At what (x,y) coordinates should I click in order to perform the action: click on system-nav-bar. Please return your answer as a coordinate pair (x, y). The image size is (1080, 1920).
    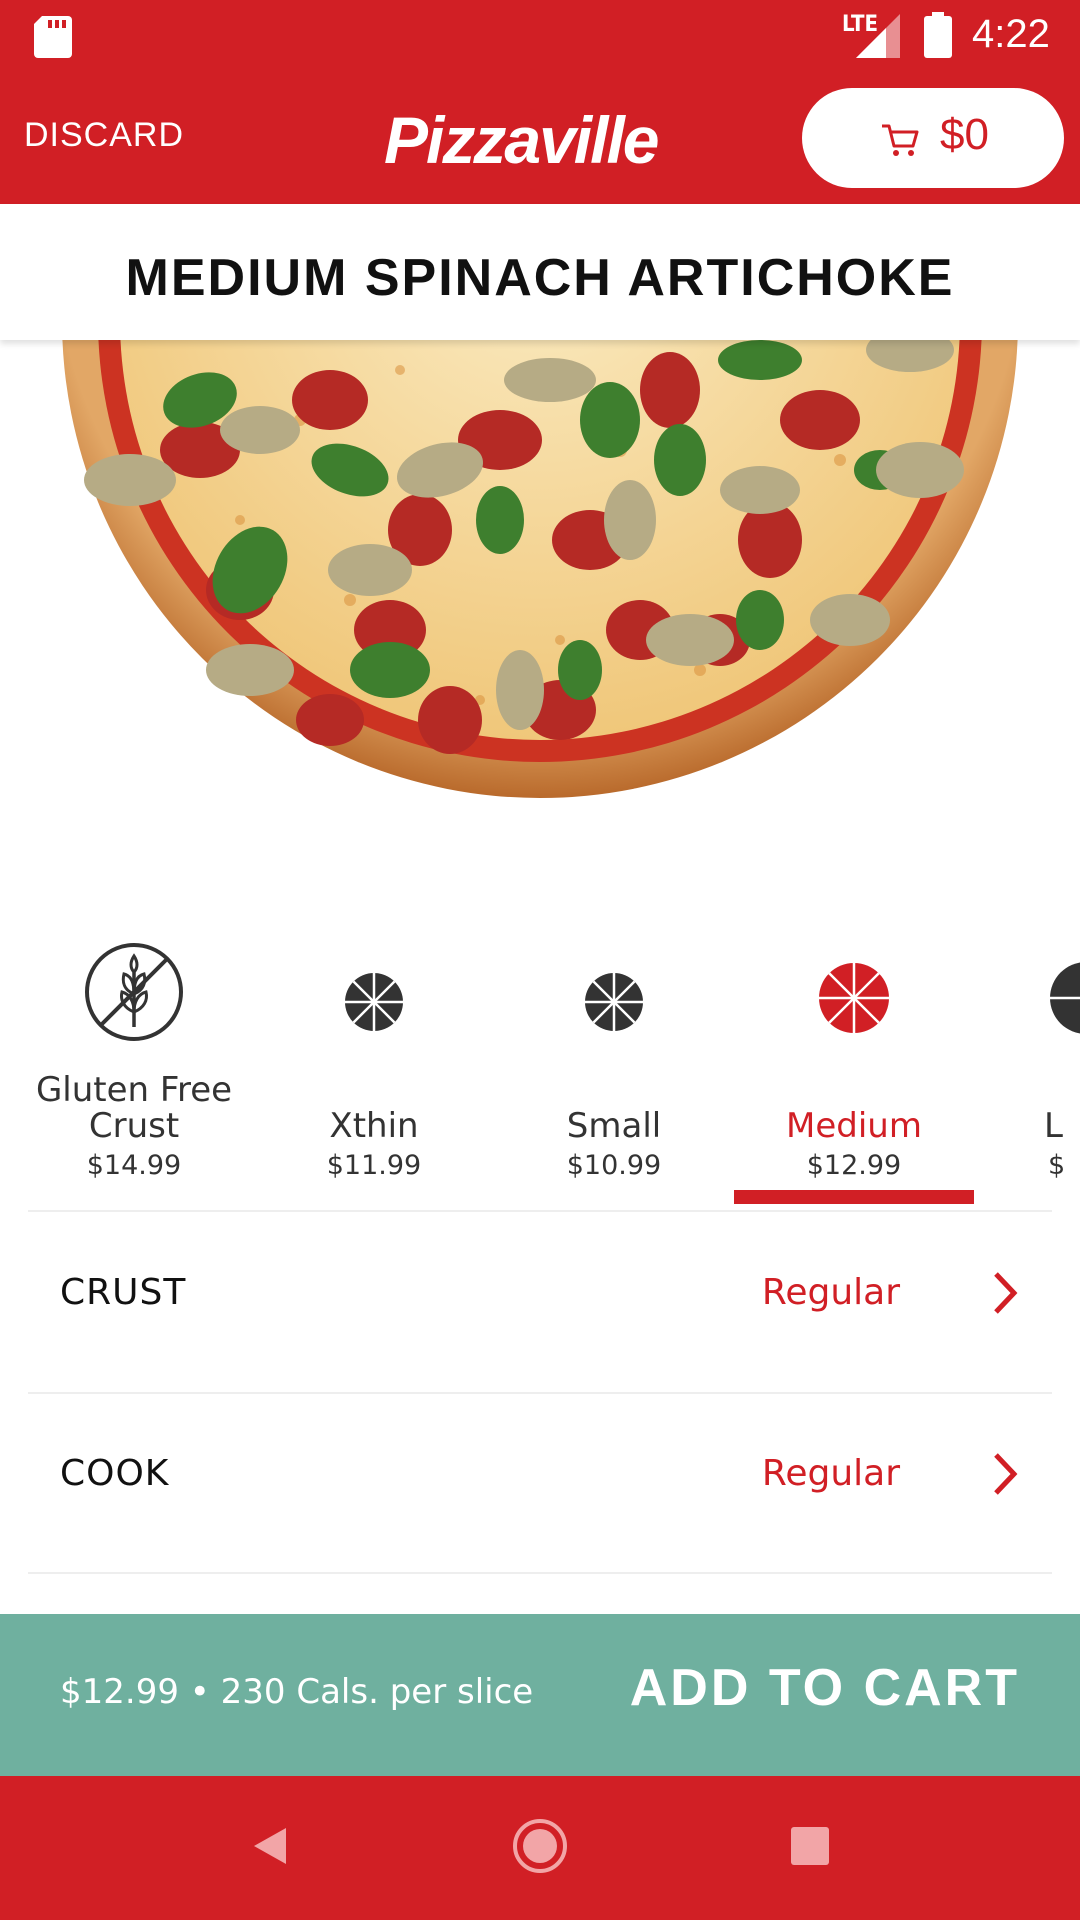
    Looking at the image, I should click on (540, 1848).